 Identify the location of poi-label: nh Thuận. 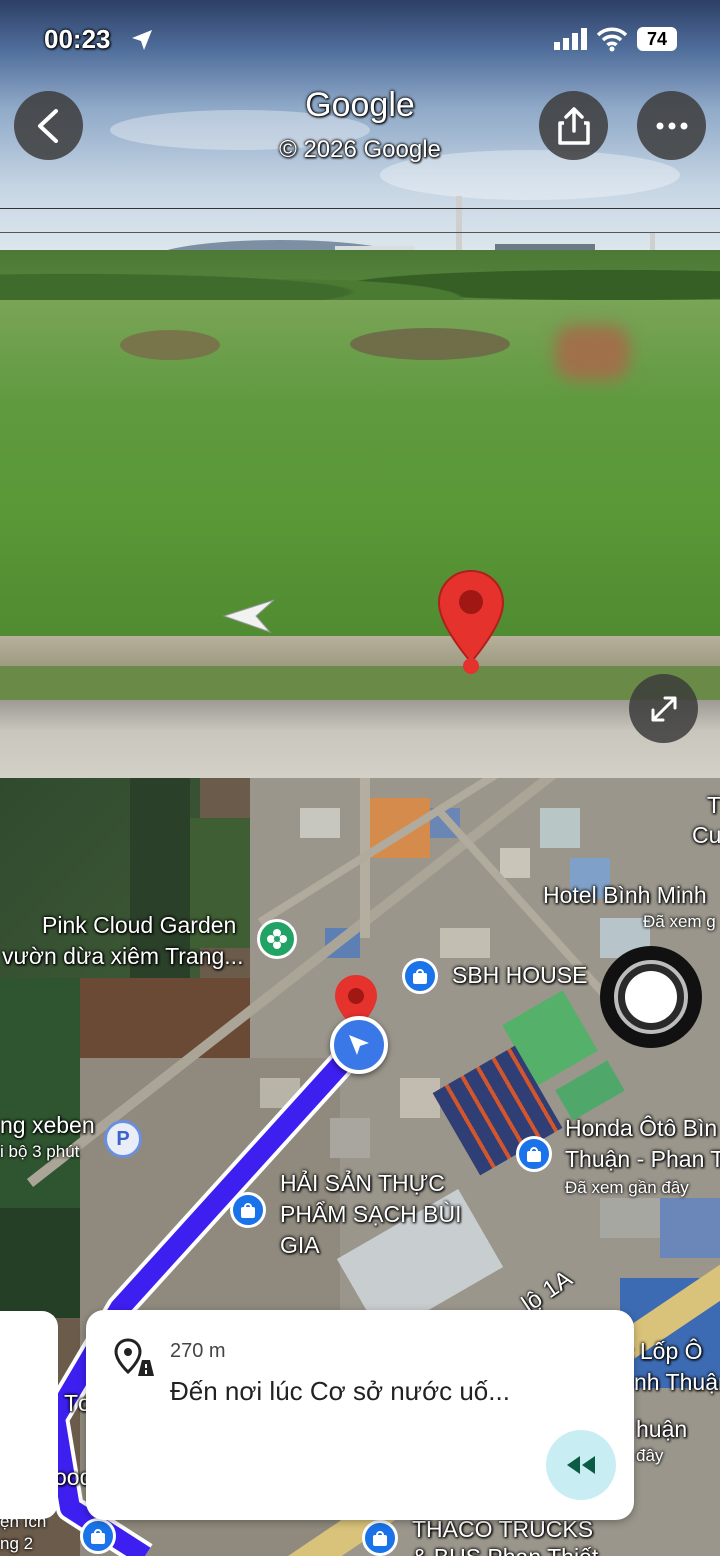
(677, 1382).